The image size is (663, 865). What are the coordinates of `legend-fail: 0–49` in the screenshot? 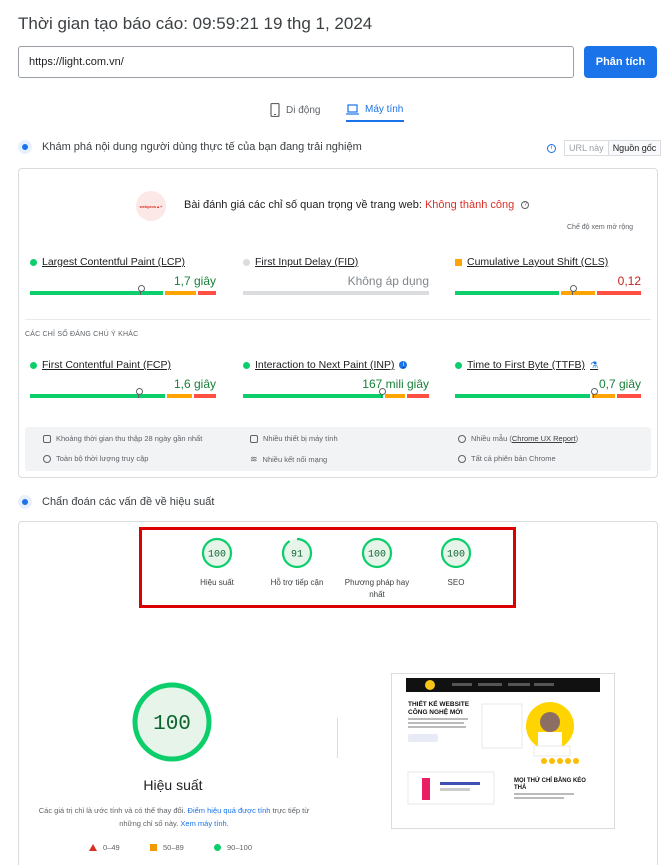 It's located at (104, 847).